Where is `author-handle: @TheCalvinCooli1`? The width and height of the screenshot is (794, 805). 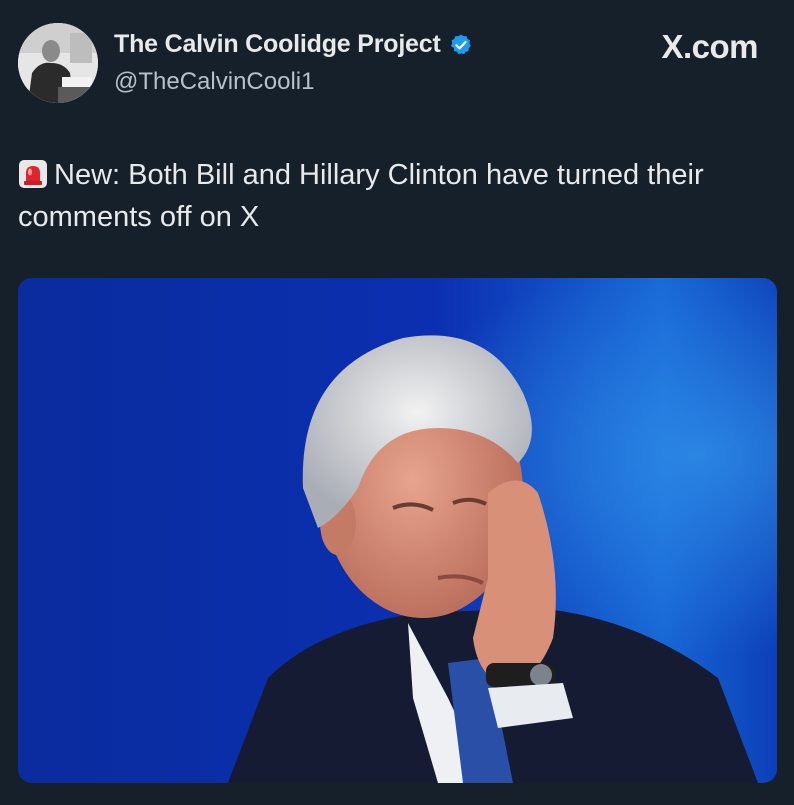
author-handle: @TheCalvinCooli1 is located at coordinates (214, 82).